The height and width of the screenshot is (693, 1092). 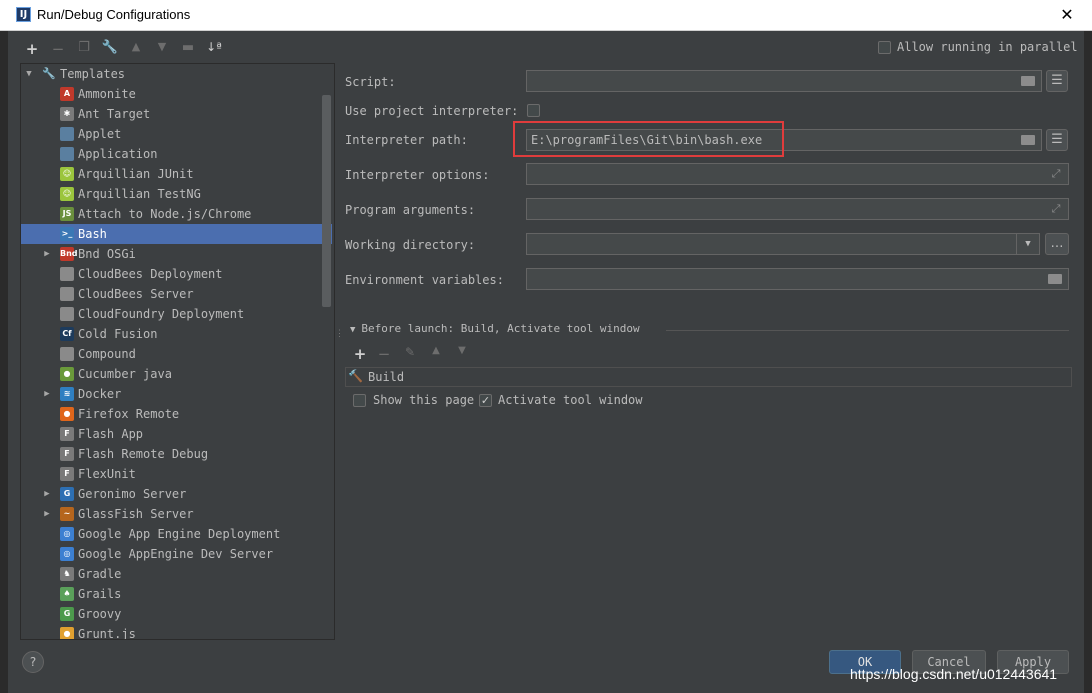 What do you see at coordinates (797, 279) in the screenshot?
I see `environment-variables-field` at bounding box center [797, 279].